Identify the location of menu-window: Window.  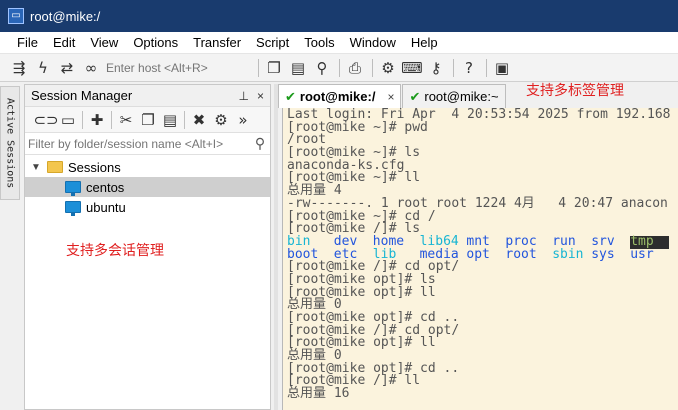
(373, 42).